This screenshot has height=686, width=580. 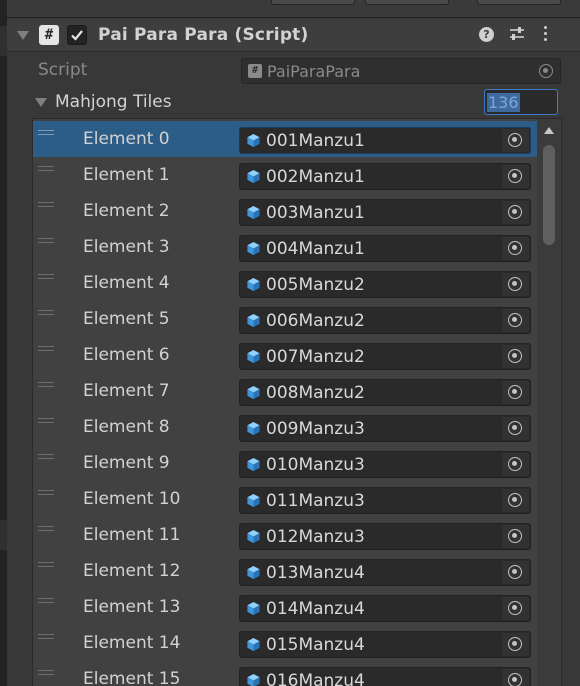 I want to click on list-item: Element 9 010Manzu3, so click(x=285, y=463).